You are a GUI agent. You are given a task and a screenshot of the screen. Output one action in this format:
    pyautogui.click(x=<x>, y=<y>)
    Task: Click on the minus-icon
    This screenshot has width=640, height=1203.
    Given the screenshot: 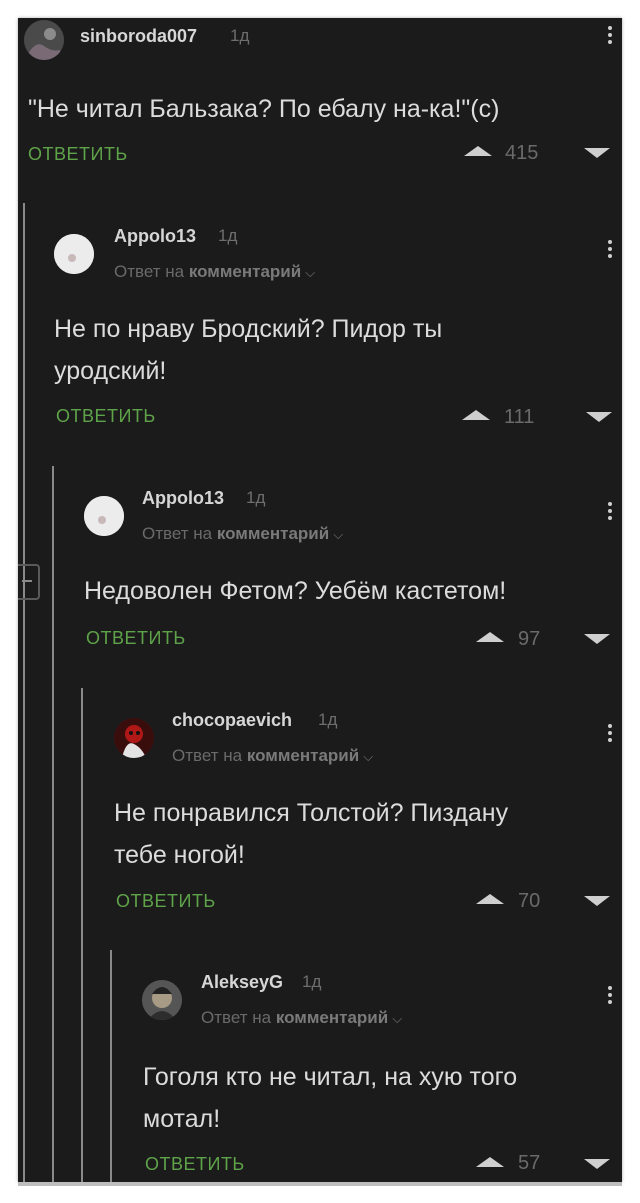 What is the action you would take?
    pyautogui.click(x=27, y=581)
    